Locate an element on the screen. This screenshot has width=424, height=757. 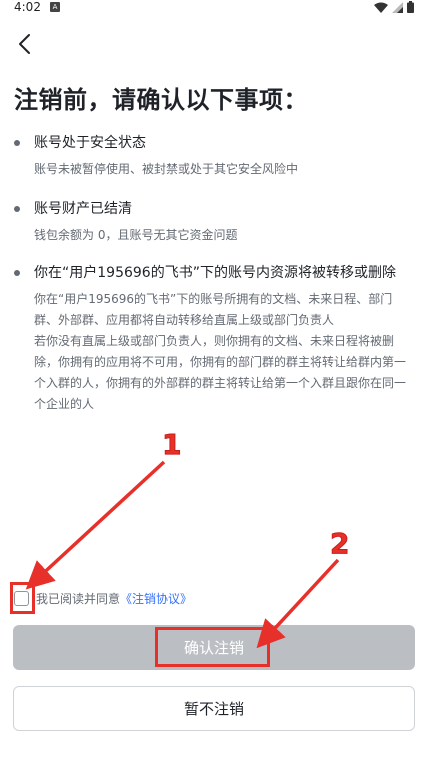
page-title: 注销前，请确认以下事项： is located at coordinates (161, 100).